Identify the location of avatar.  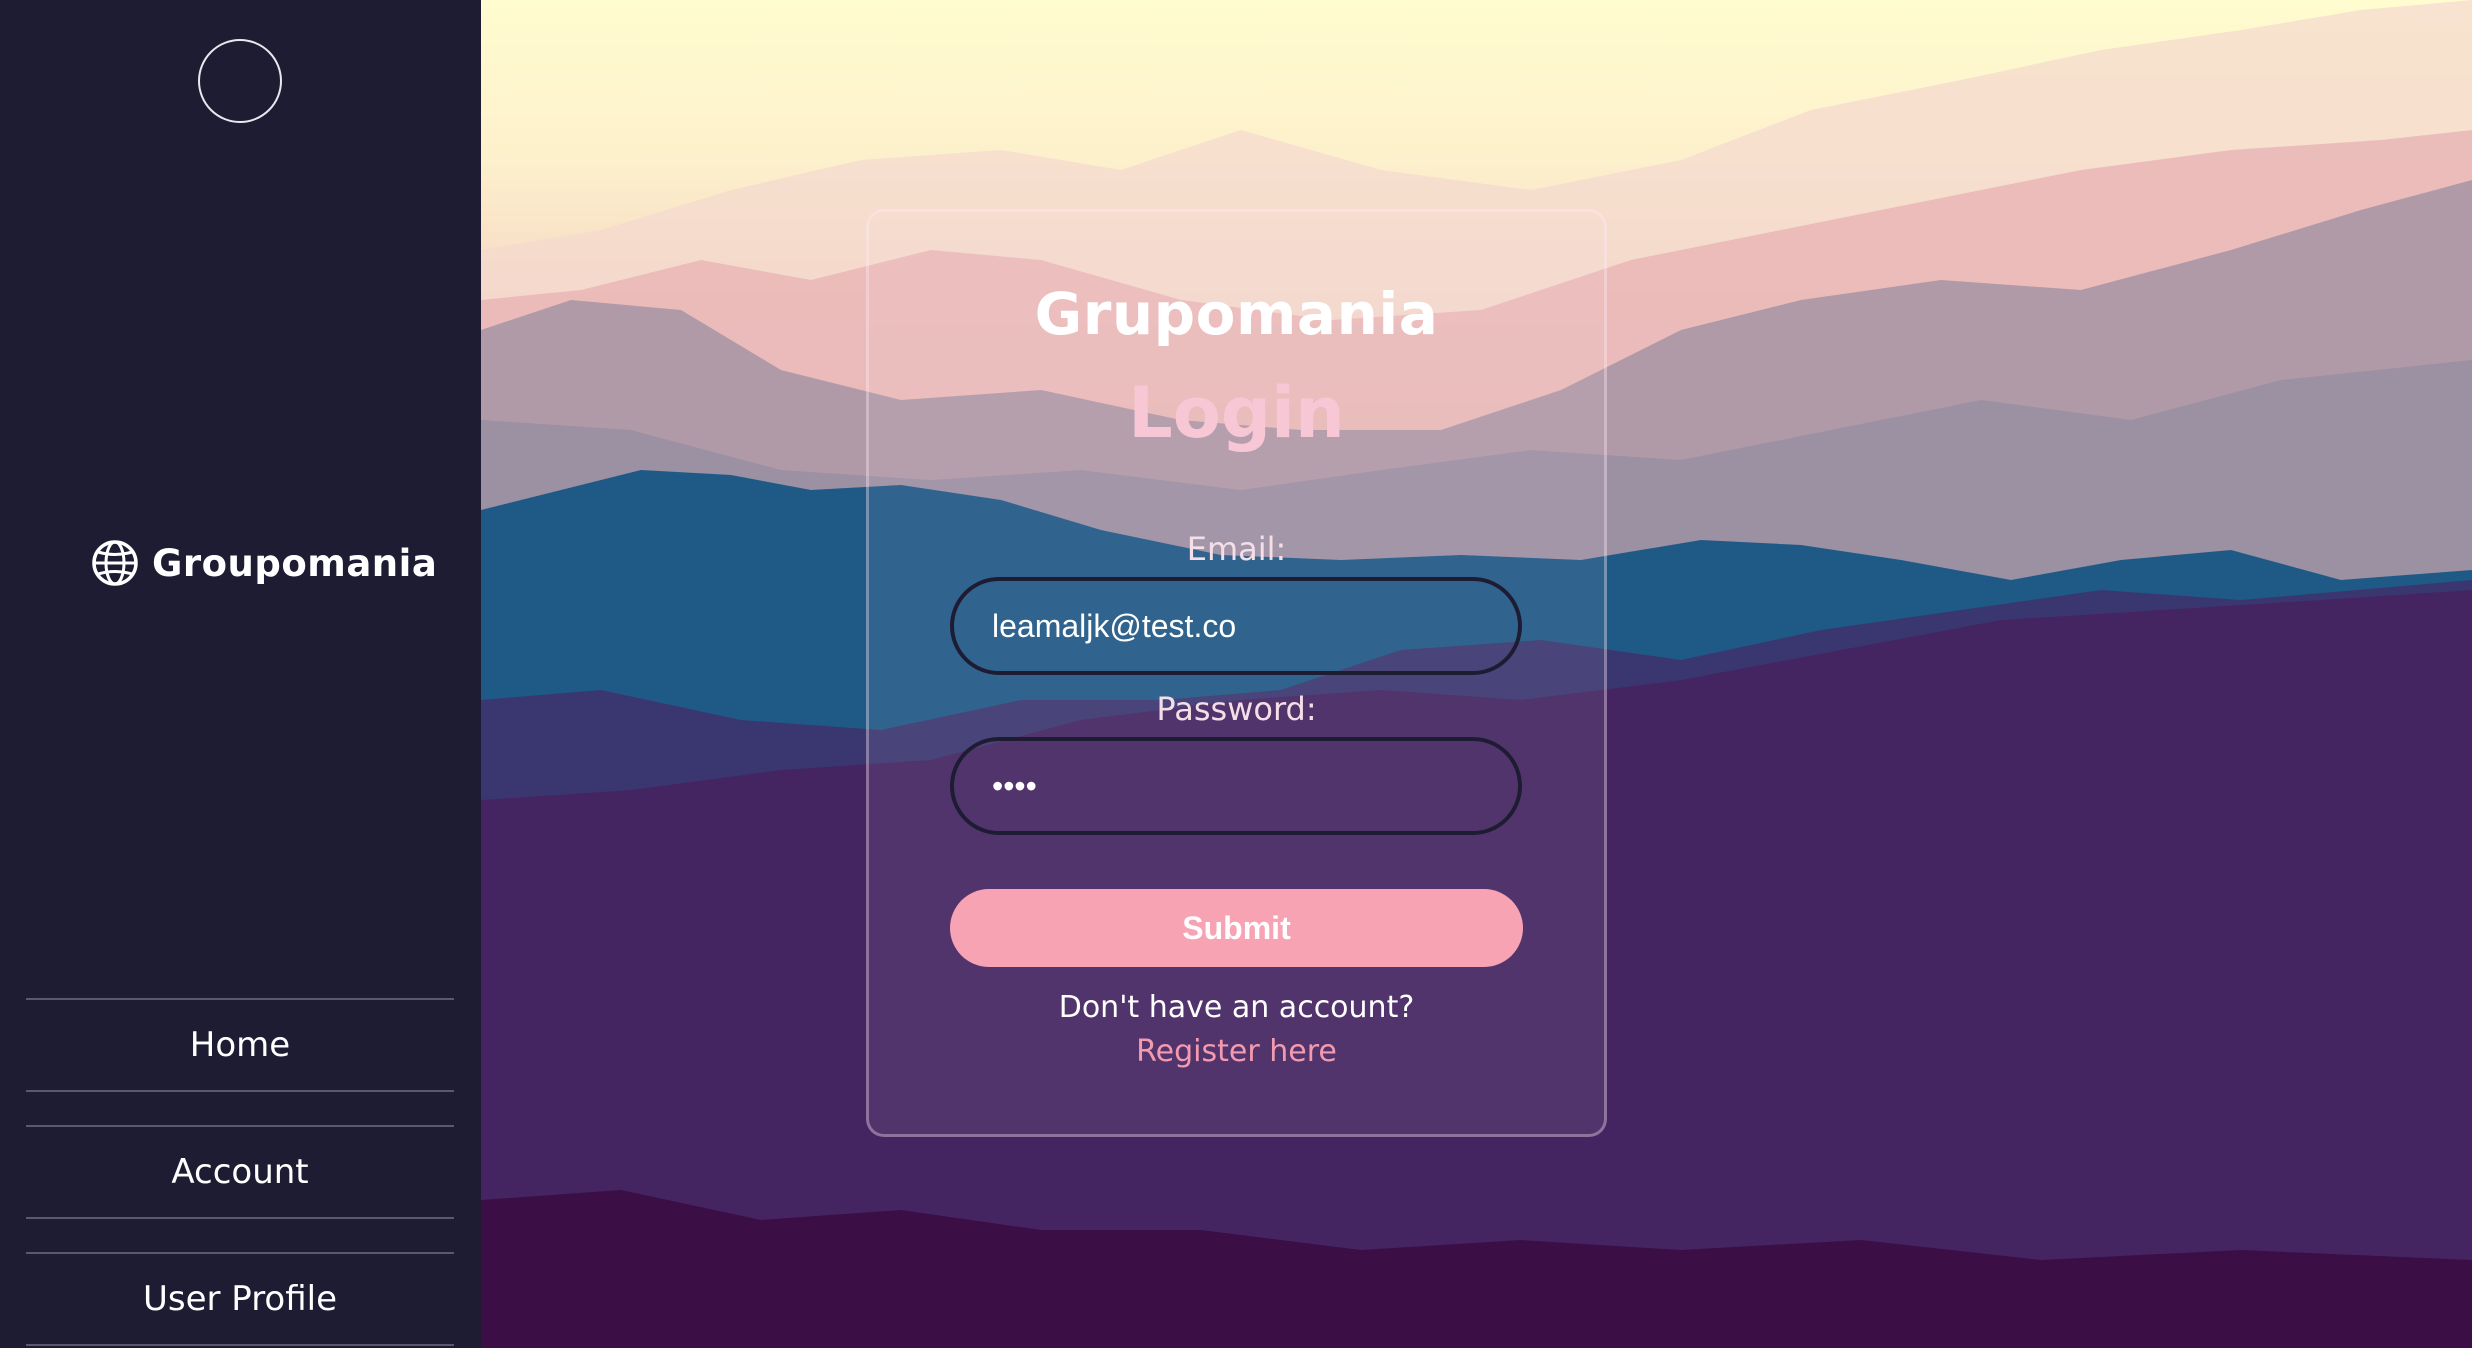
(240, 81).